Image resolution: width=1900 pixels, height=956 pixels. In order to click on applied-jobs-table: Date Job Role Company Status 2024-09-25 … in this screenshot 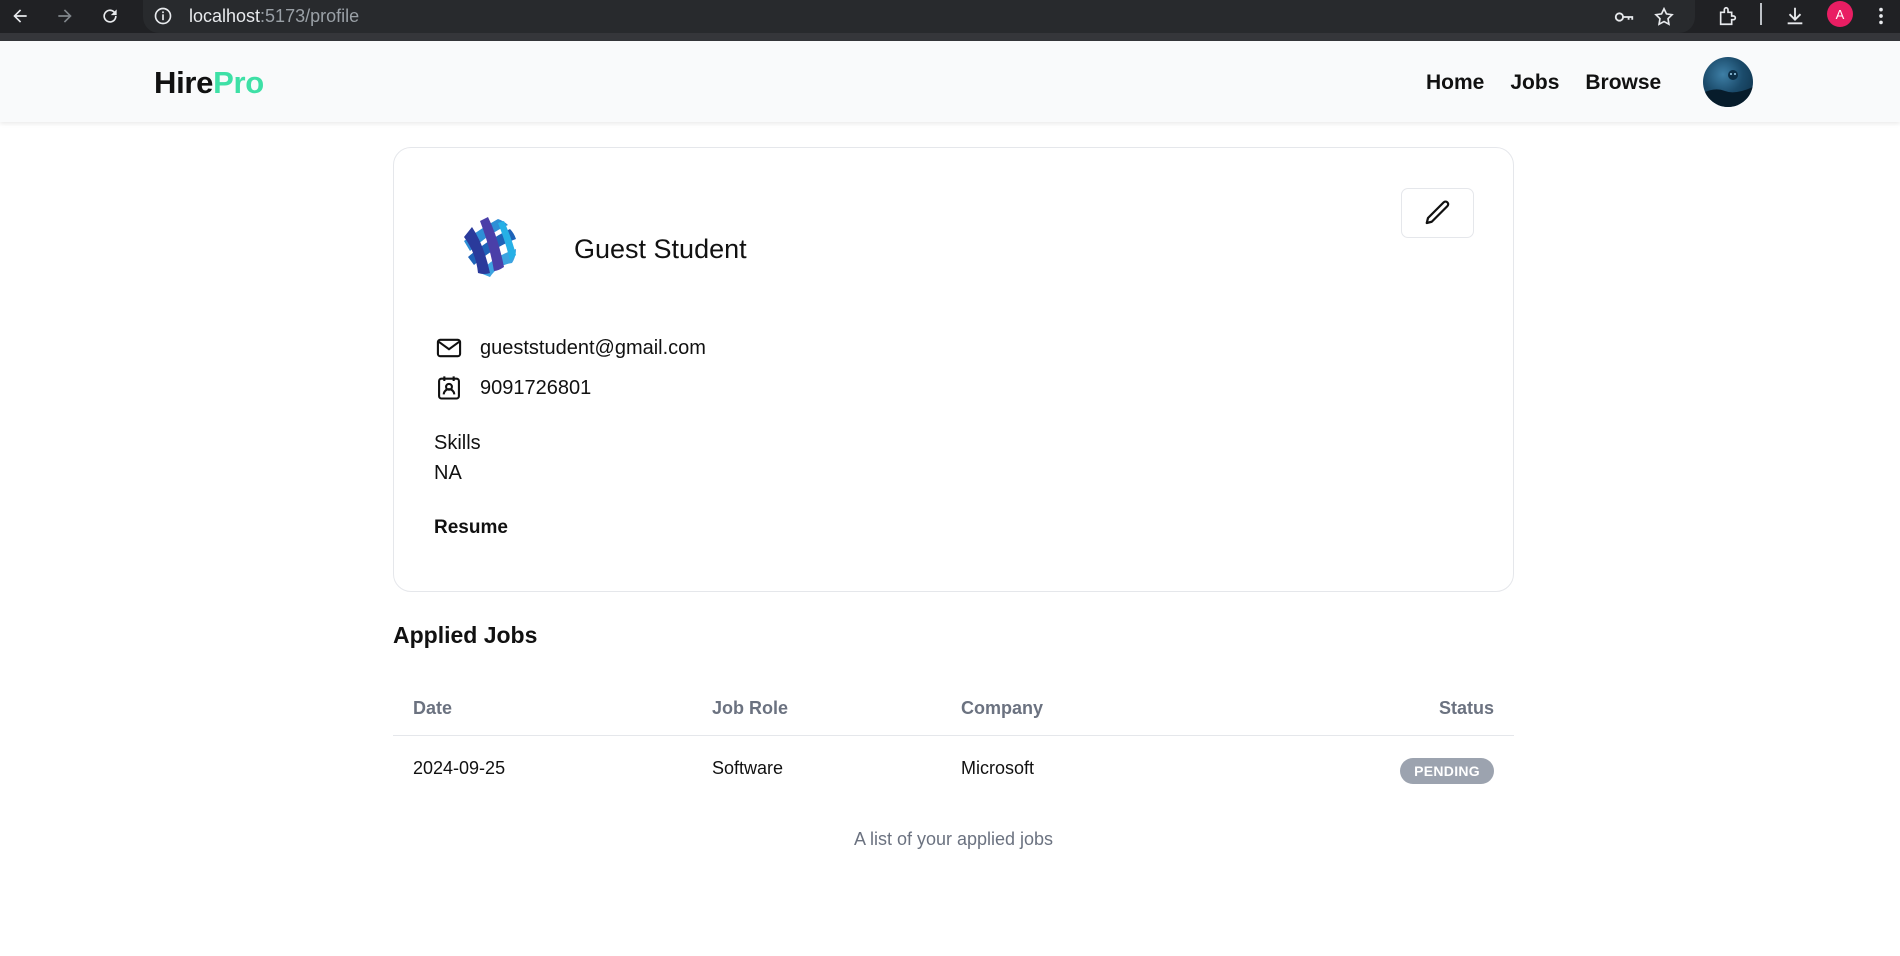, I will do `click(953, 744)`.